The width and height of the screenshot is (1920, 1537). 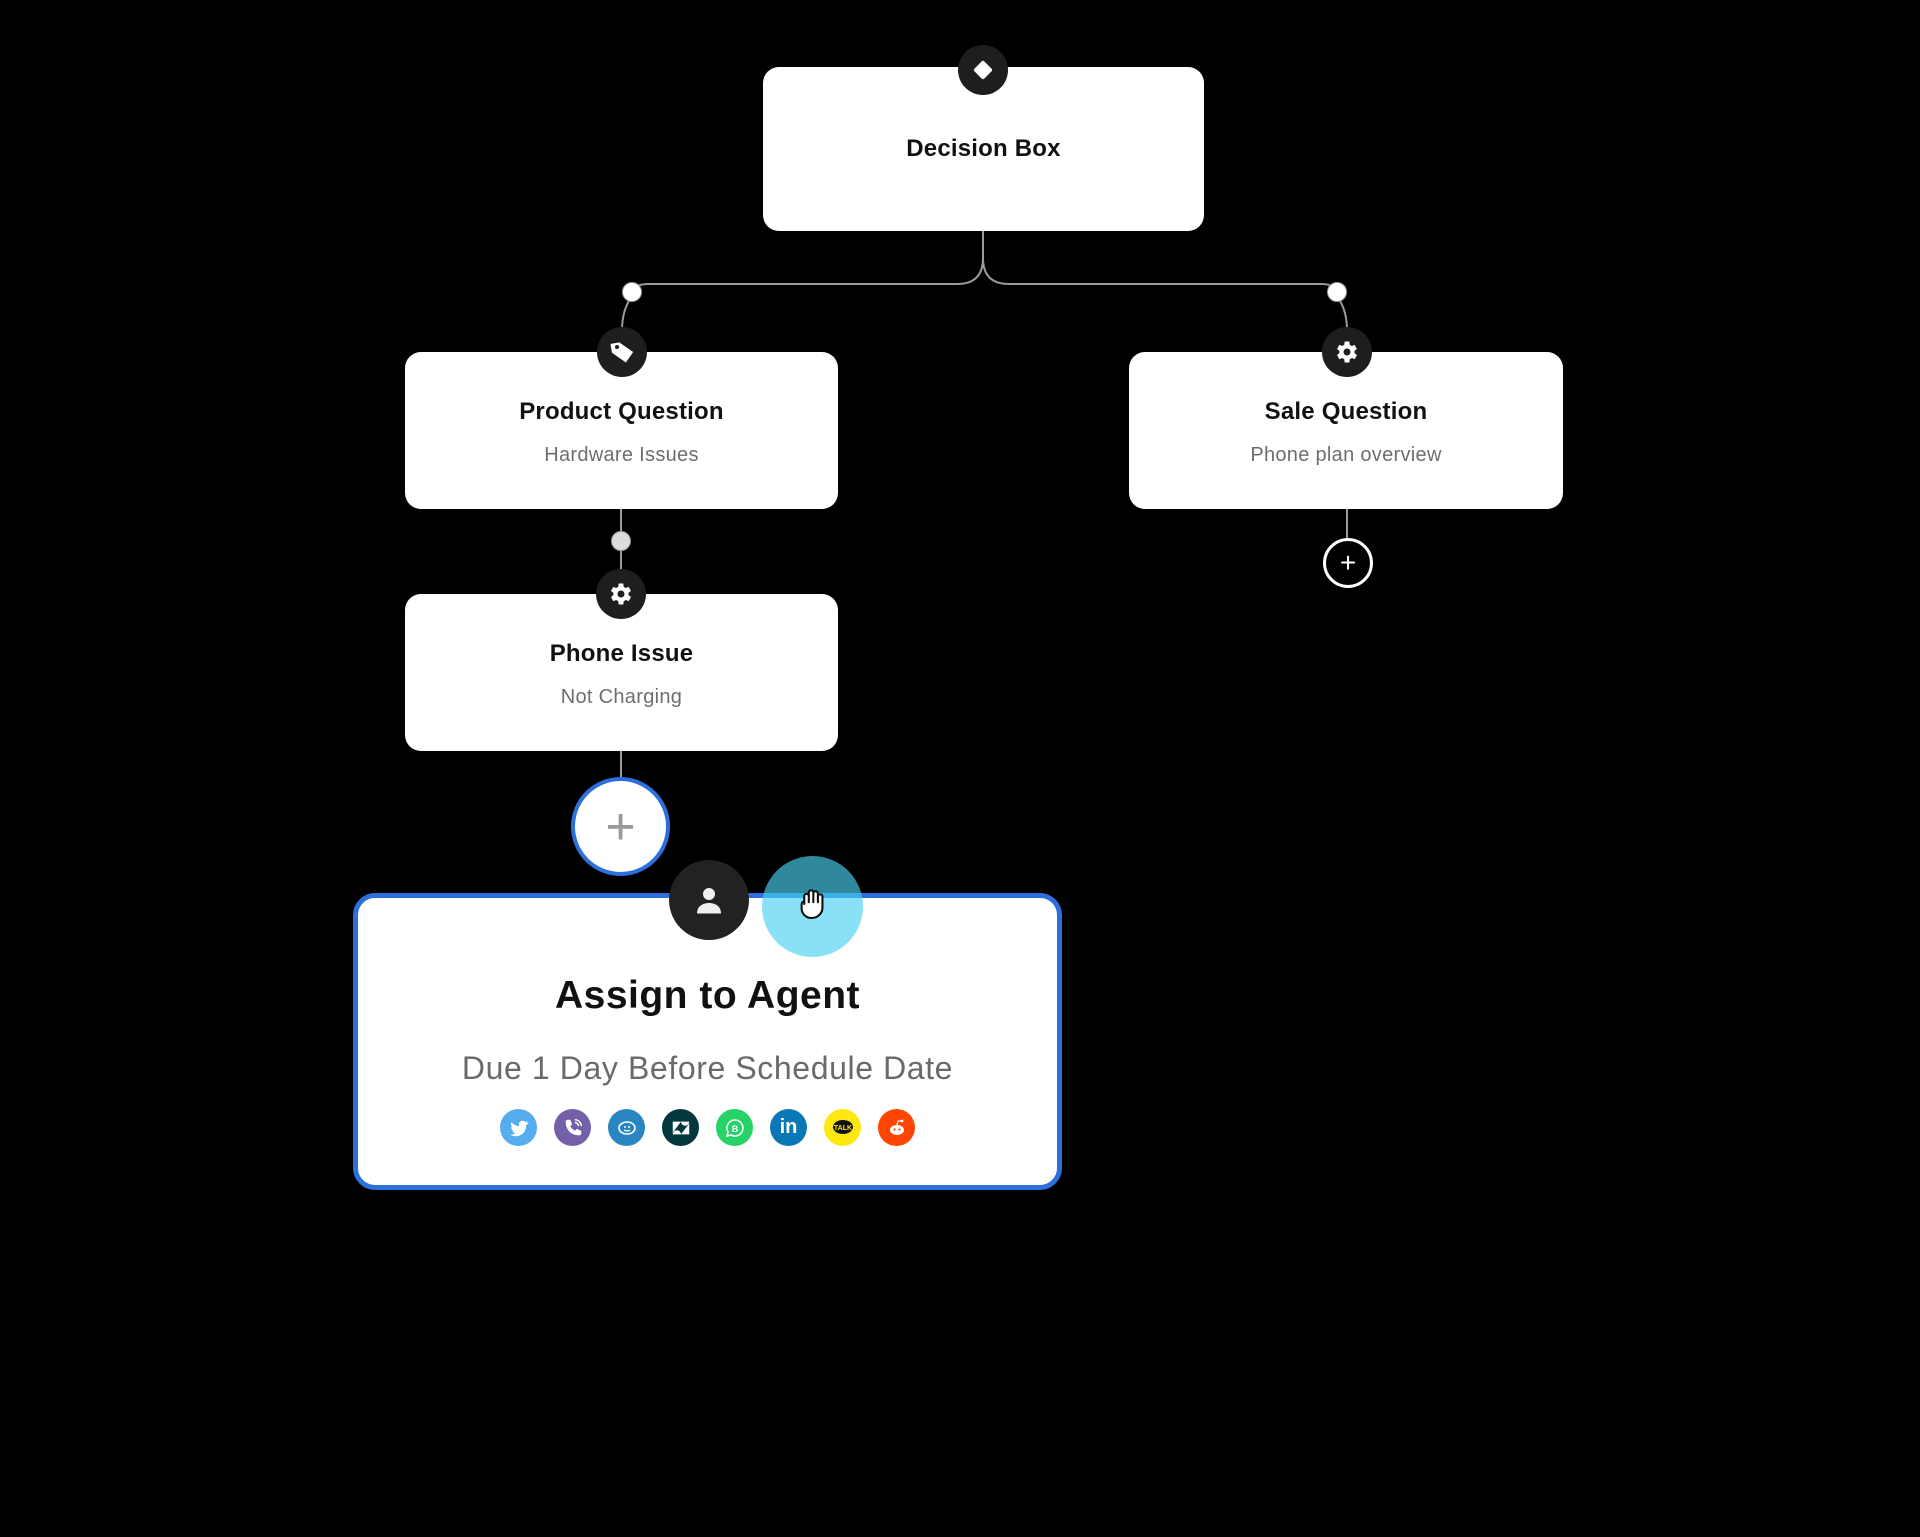 What do you see at coordinates (707, 1127) in the screenshot?
I see `channel-icons: B in TALK` at bounding box center [707, 1127].